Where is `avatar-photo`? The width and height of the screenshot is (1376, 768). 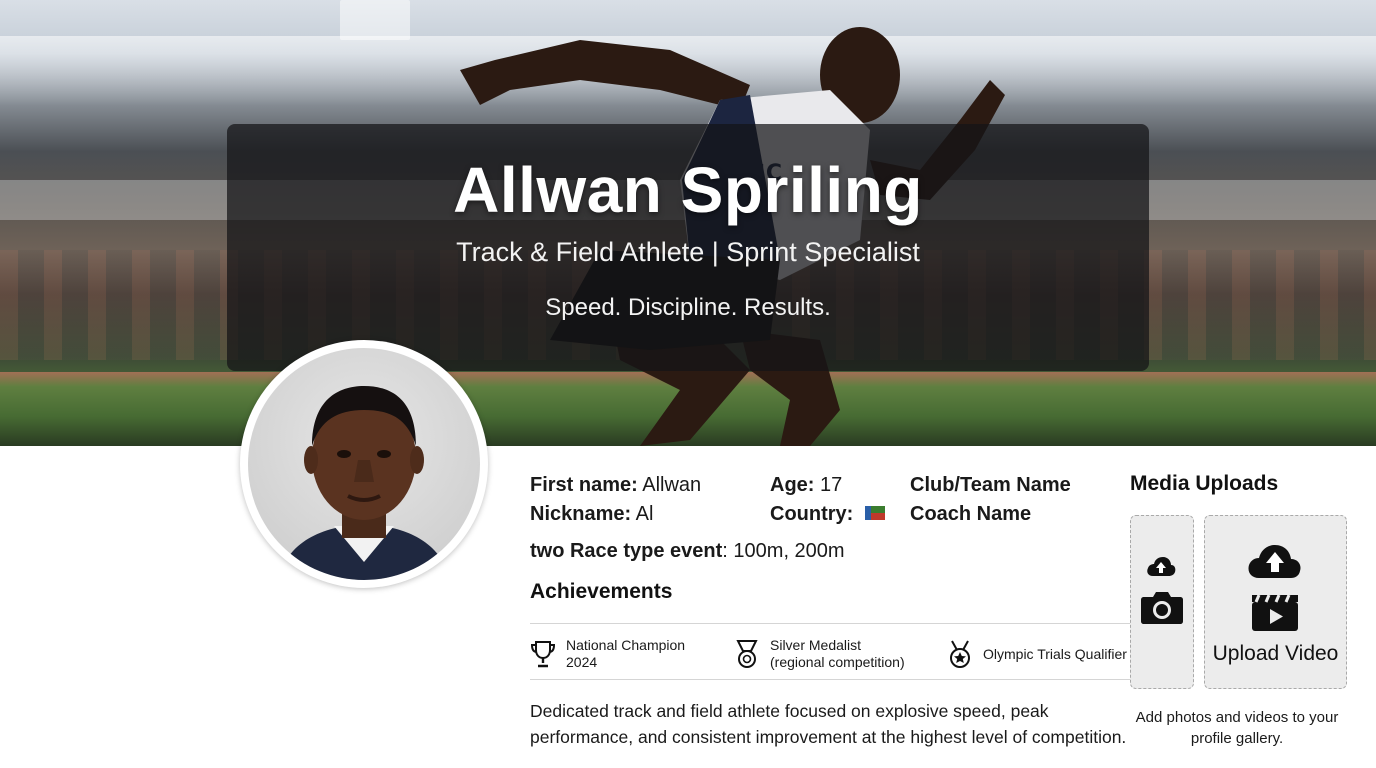
avatar-photo is located at coordinates (364, 464).